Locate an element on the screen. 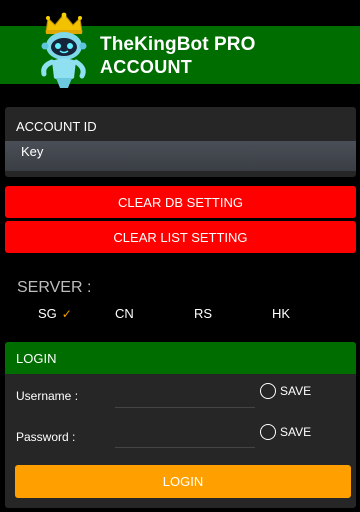  username-save-option: SAVE is located at coordinates (285, 391).